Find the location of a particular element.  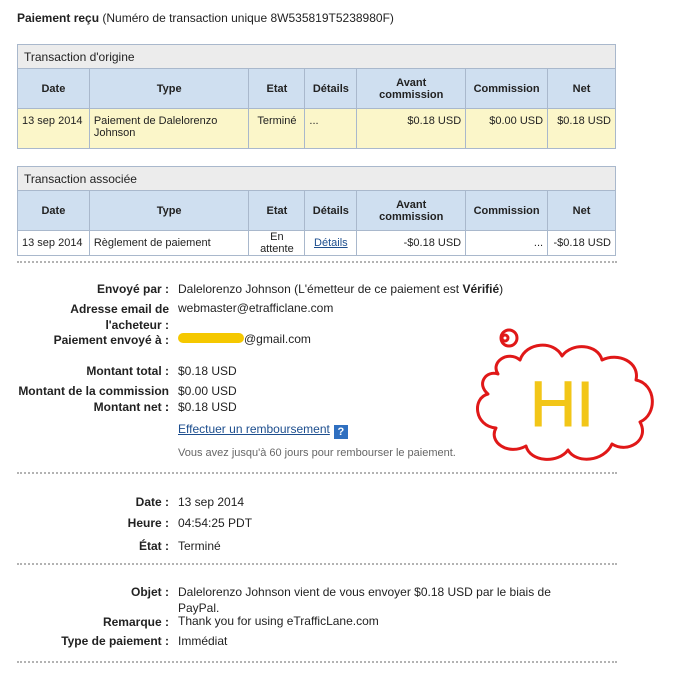

cell-etat: En attente is located at coordinates (277, 243).